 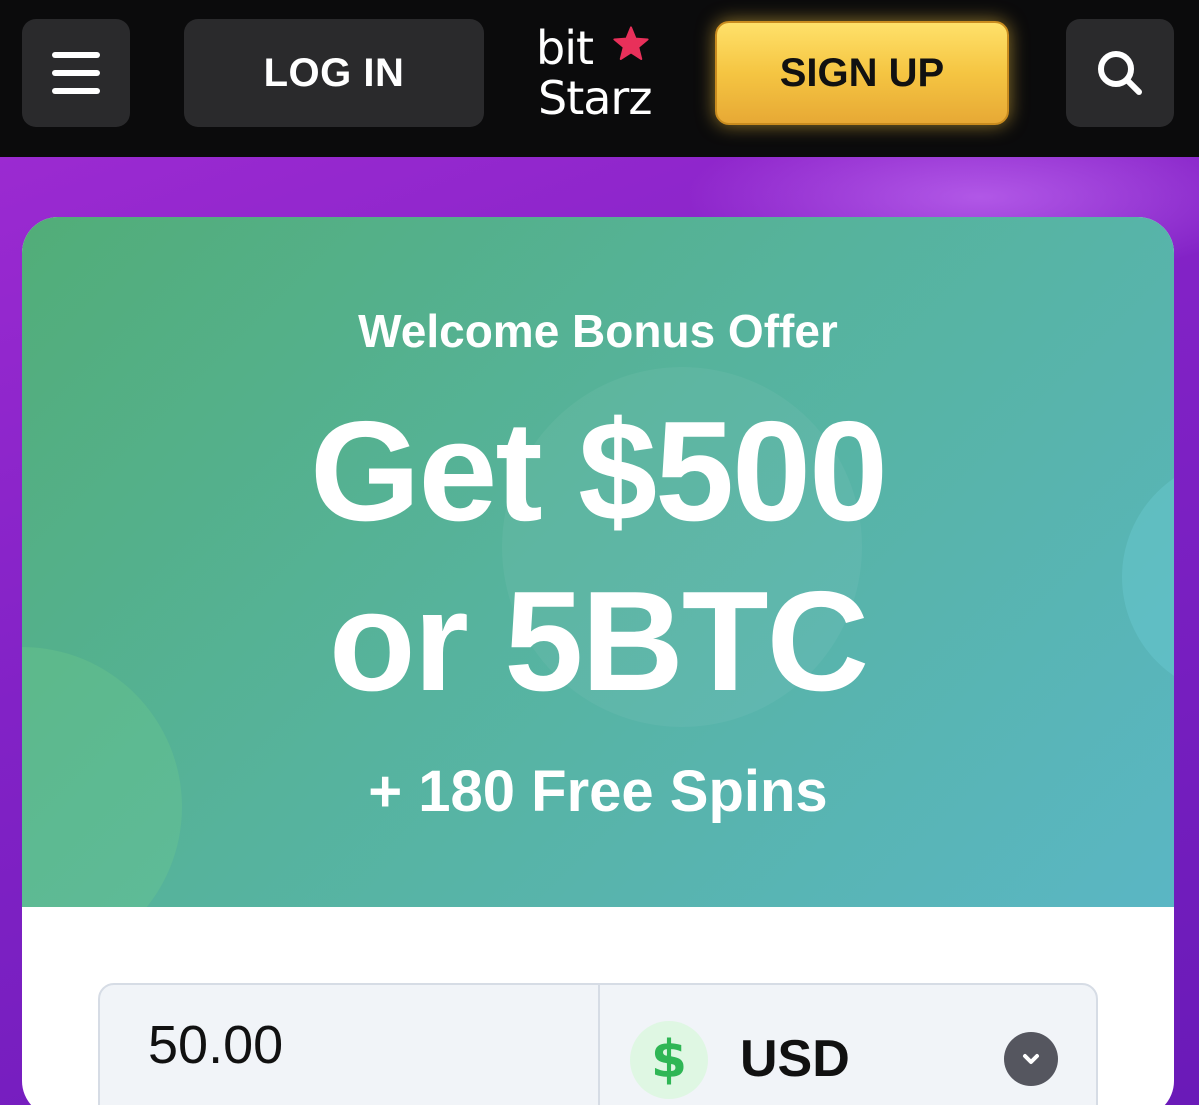 I want to click on bonus-free-spins: + 180 Free Spins, so click(x=598, y=791).